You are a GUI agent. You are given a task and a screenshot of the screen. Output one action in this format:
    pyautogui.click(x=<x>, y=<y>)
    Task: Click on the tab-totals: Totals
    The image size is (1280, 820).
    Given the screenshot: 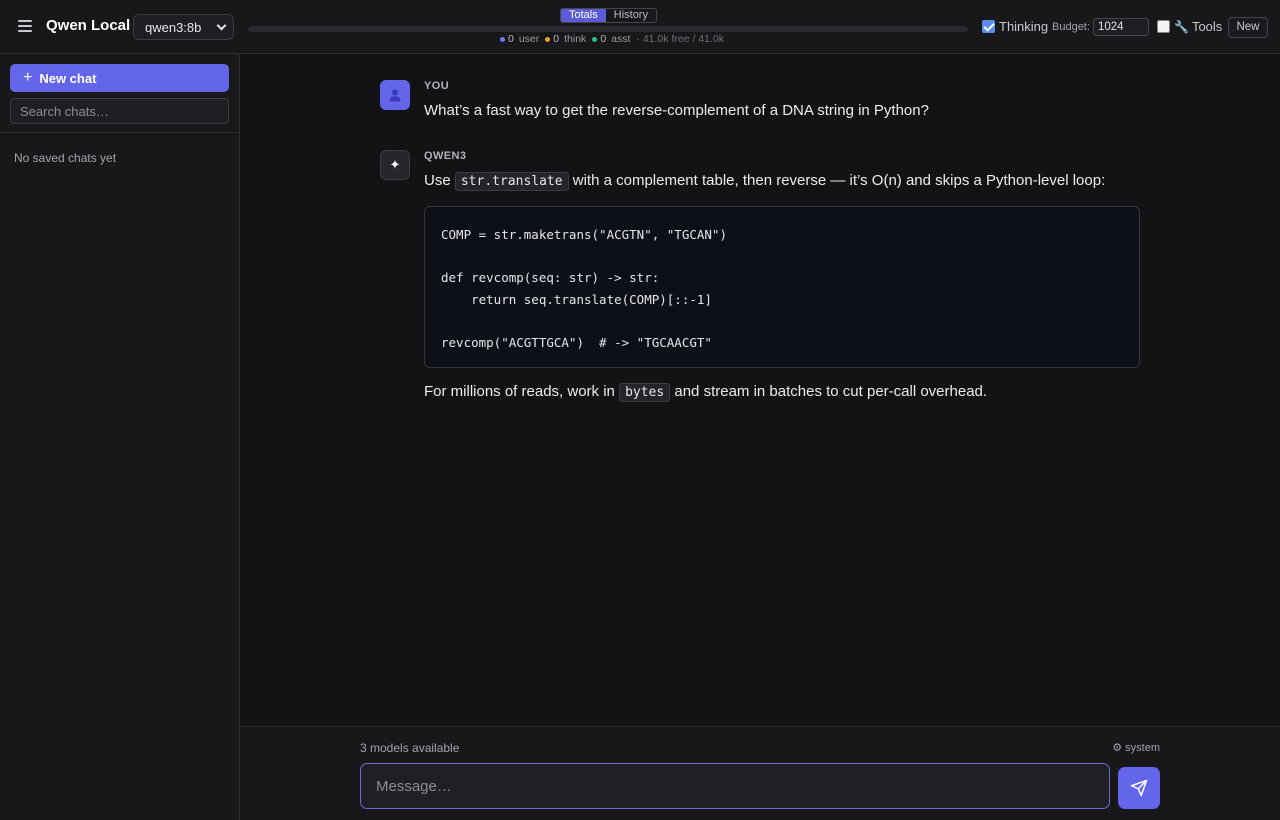 What is the action you would take?
    pyautogui.click(x=583, y=15)
    